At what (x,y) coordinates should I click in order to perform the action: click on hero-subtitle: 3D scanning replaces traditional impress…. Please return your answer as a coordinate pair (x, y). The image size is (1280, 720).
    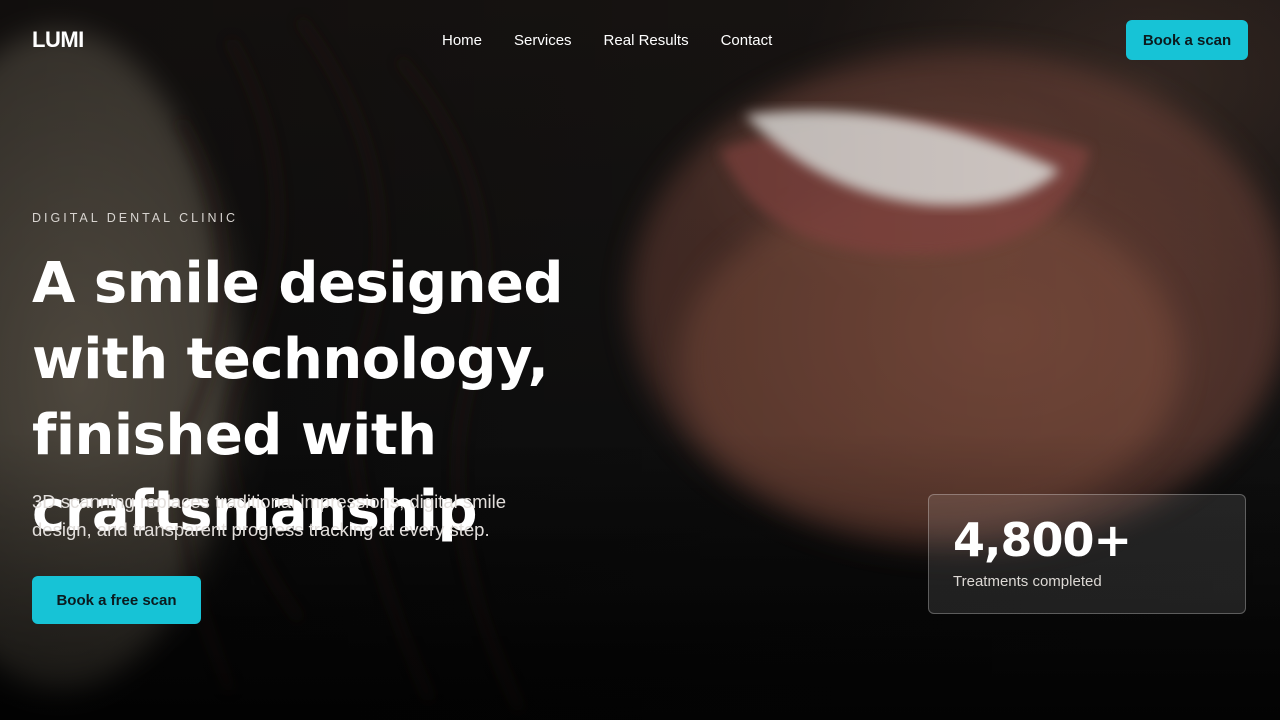
    Looking at the image, I should click on (269, 515).